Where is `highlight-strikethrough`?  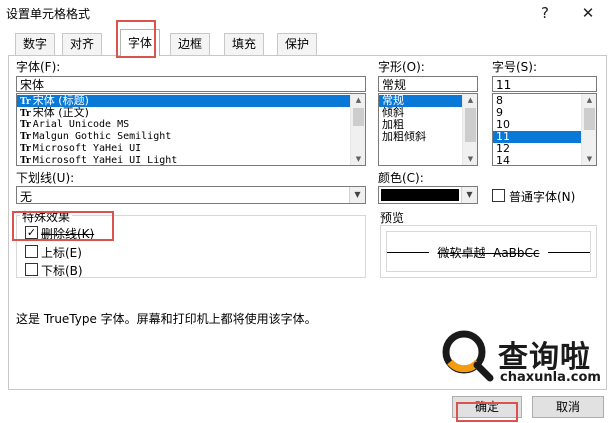 highlight-strikethrough is located at coordinates (63, 226).